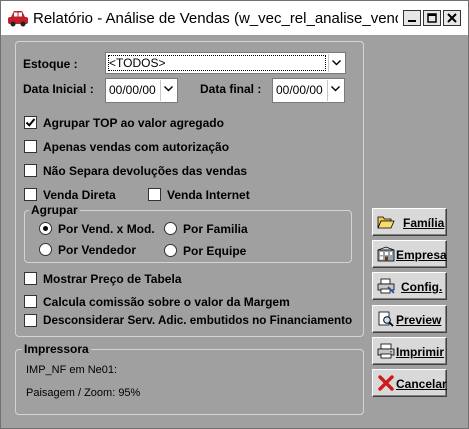 The width and height of the screenshot is (469, 429). I want to click on venda-internet-checkbox, so click(154, 194).